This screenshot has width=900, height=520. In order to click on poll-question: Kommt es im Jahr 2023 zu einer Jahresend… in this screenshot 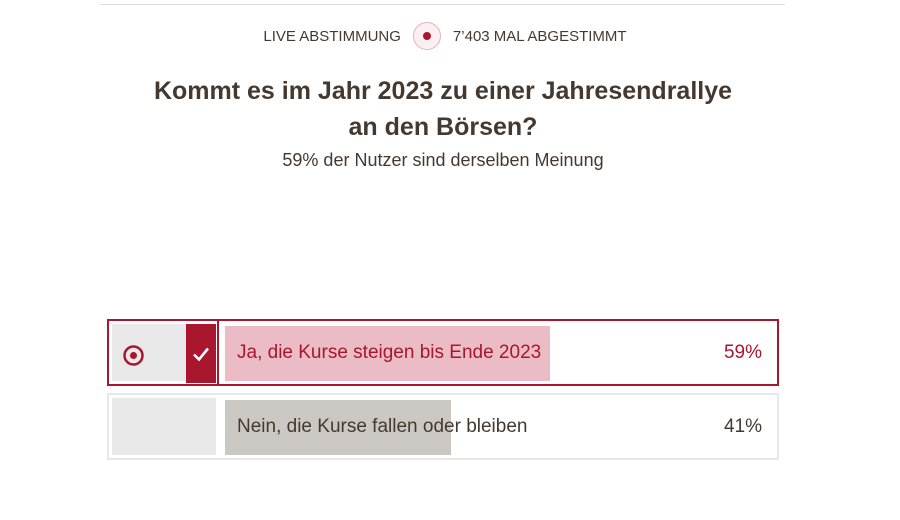, I will do `click(443, 109)`.